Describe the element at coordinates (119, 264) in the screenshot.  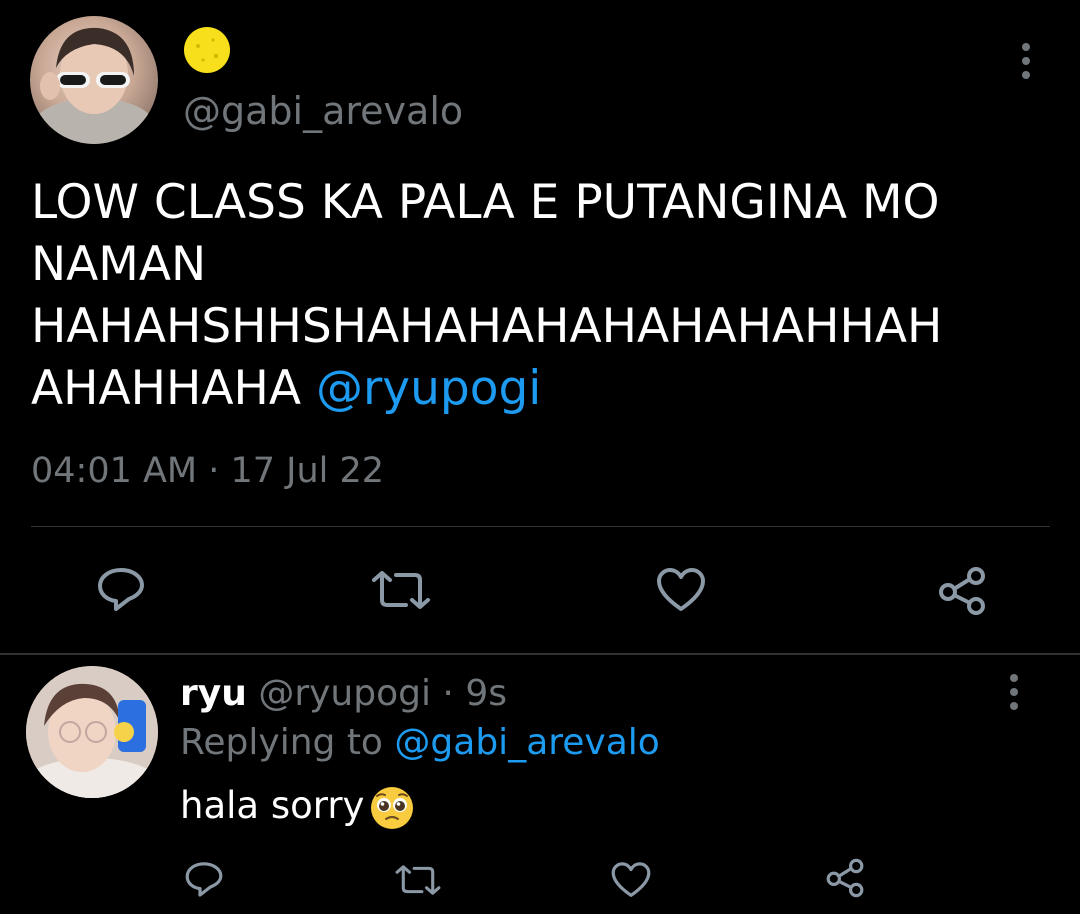
I see `tweet-text-line: NAMAN` at that location.